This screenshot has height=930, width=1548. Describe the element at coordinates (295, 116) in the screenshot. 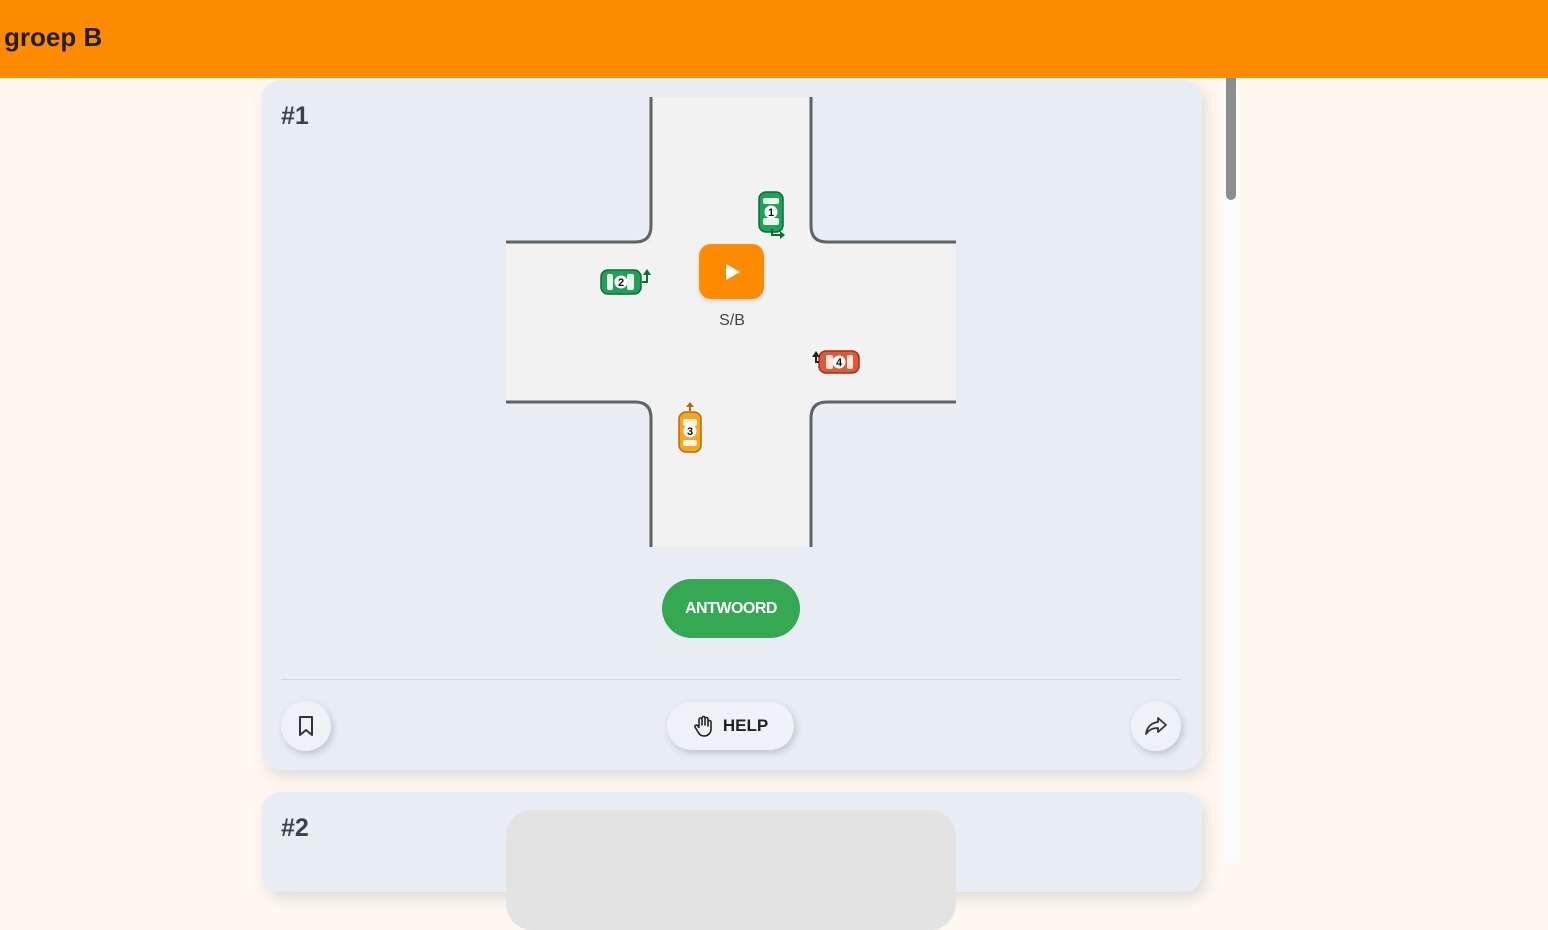

I see `question-number: #1` at that location.